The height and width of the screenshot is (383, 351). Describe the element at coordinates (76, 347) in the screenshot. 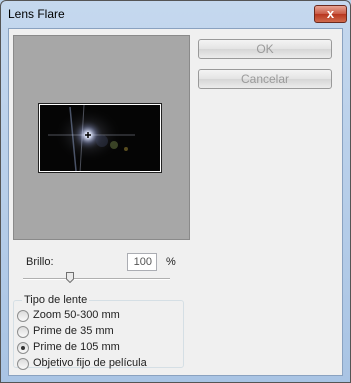

I see `lens-option-label: Prime de 105 mm` at that location.